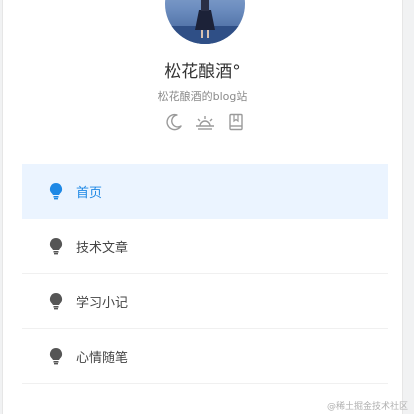 The width and height of the screenshot is (414, 414). What do you see at coordinates (102, 248) in the screenshot?
I see `menu-item-label: 技术文章` at bounding box center [102, 248].